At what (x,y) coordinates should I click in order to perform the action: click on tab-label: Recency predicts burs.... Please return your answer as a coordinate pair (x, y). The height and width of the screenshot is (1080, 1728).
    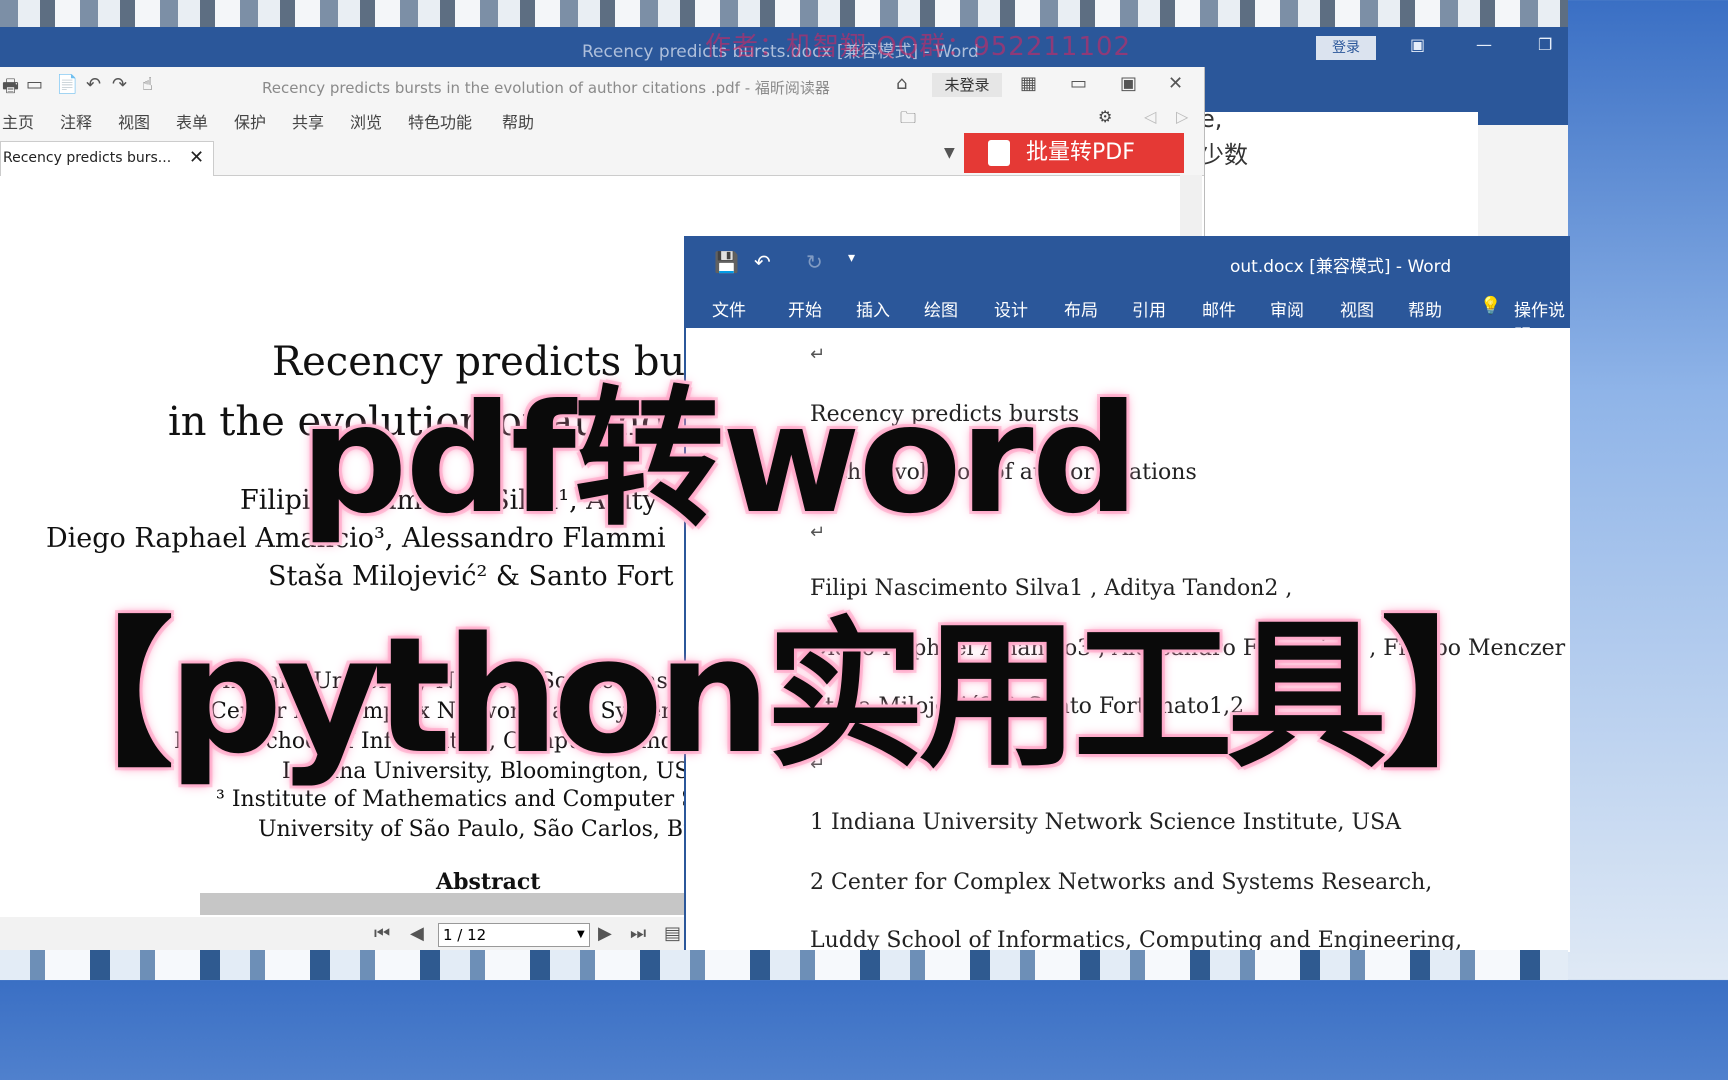
    Looking at the image, I should click on (87, 158).